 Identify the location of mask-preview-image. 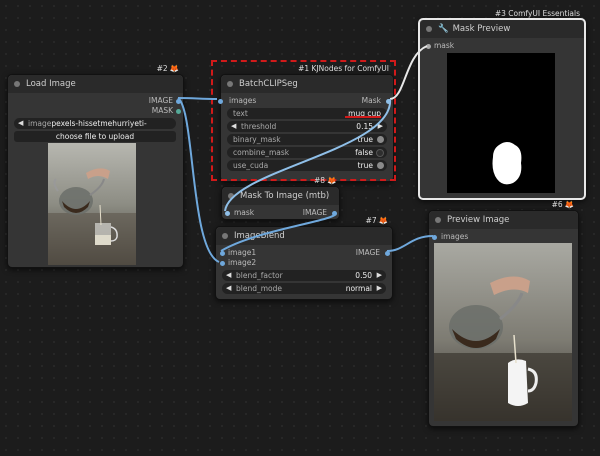
(501, 123).